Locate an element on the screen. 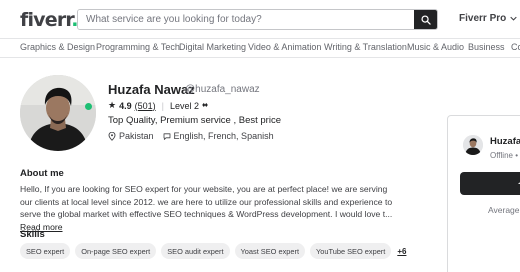 This screenshot has width=520, height=272. about-heading: About me is located at coordinates (42, 173).